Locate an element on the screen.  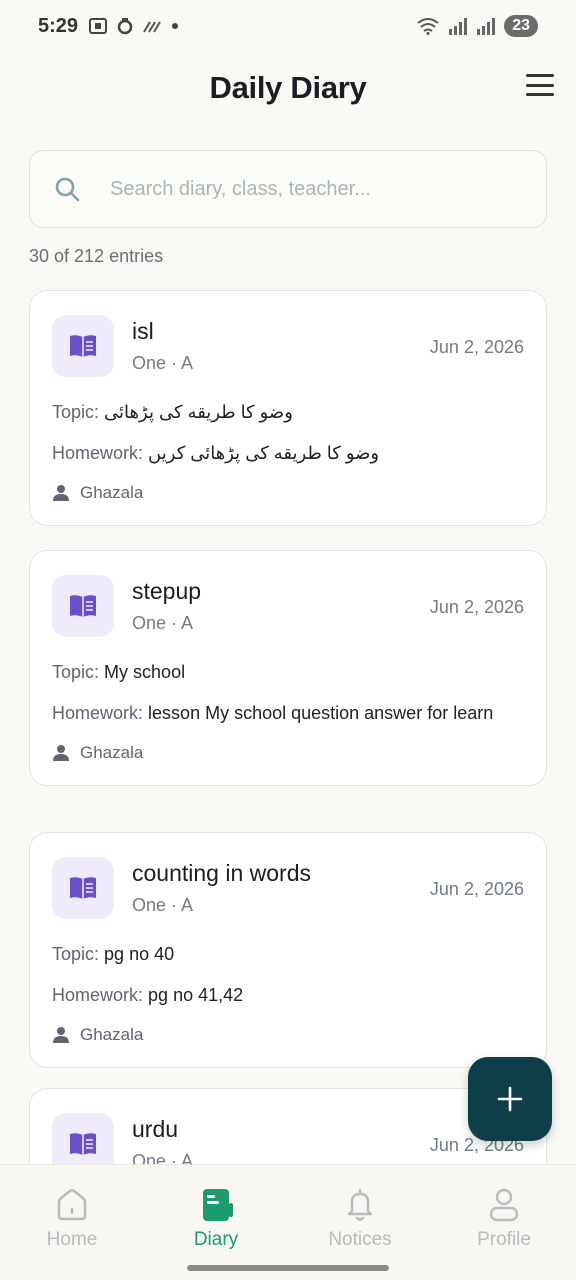
topic-row: Topic: My school is located at coordinates (288, 672).